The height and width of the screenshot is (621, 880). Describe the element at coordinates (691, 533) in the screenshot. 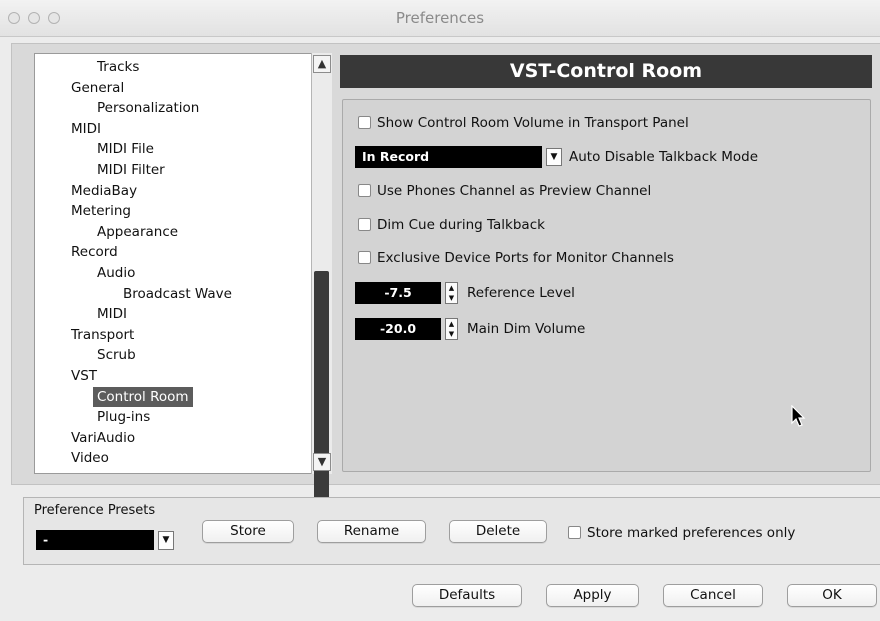

I see `store-marked-label: Store marked preferences only` at that location.